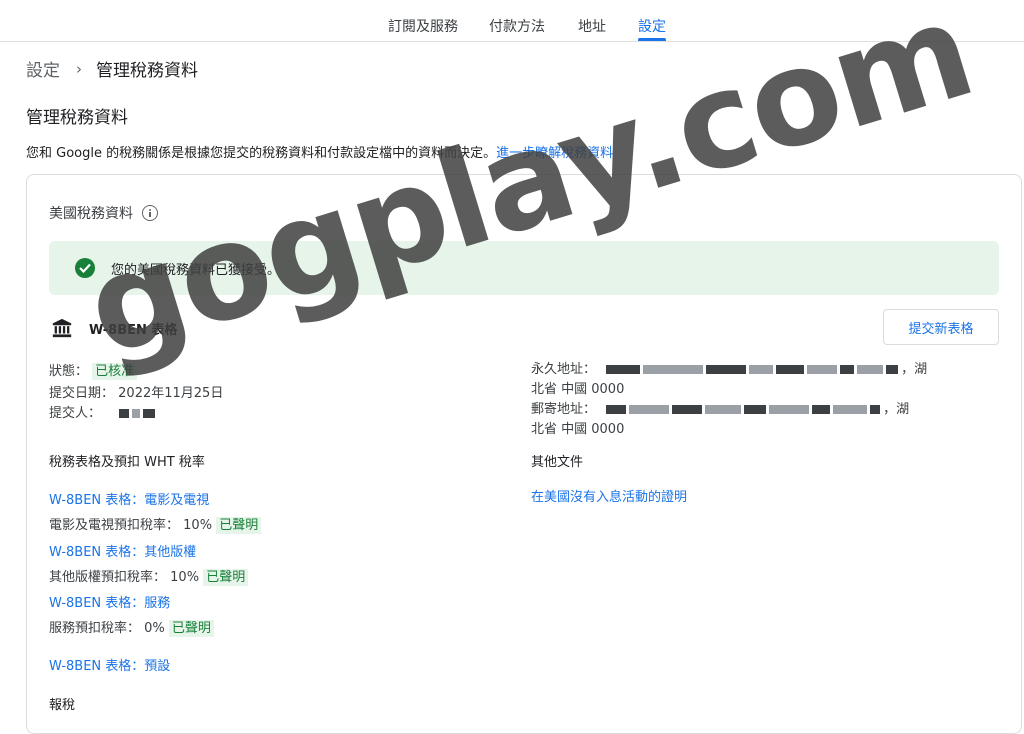 The height and width of the screenshot is (734, 1024). I want to click on rate-row-other-copyright: 其他版權預扣稅率： 10% 已聲明, so click(149, 576).